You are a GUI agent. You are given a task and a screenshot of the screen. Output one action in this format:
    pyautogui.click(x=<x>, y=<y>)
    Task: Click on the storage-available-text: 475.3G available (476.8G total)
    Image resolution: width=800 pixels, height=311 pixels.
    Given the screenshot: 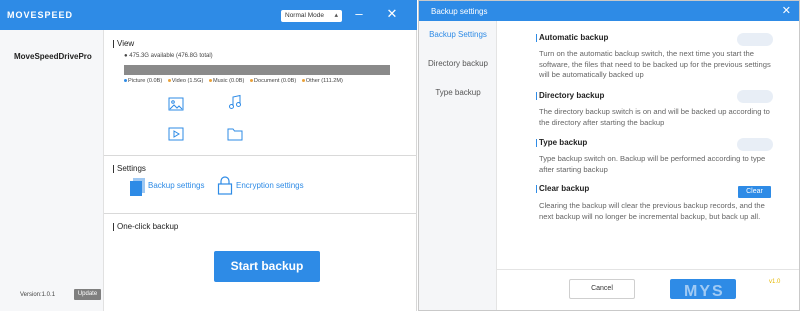 What is the action you would take?
    pyautogui.click(x=171, y=56)
    